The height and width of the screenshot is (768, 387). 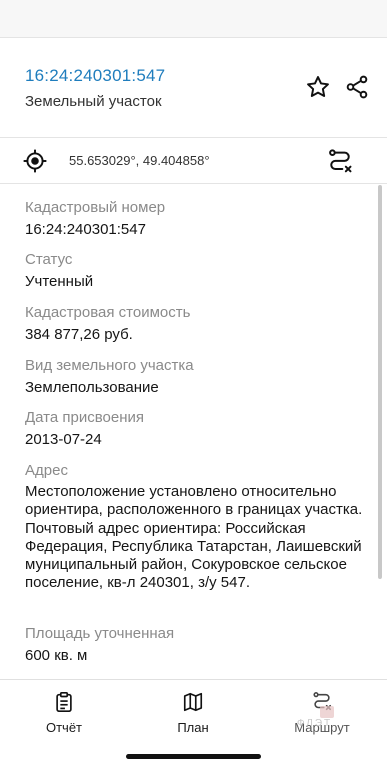 What do you see at coordinates (193, 756) in the screenshot?
I see `home-indicator` at bounding box center [193, 756].